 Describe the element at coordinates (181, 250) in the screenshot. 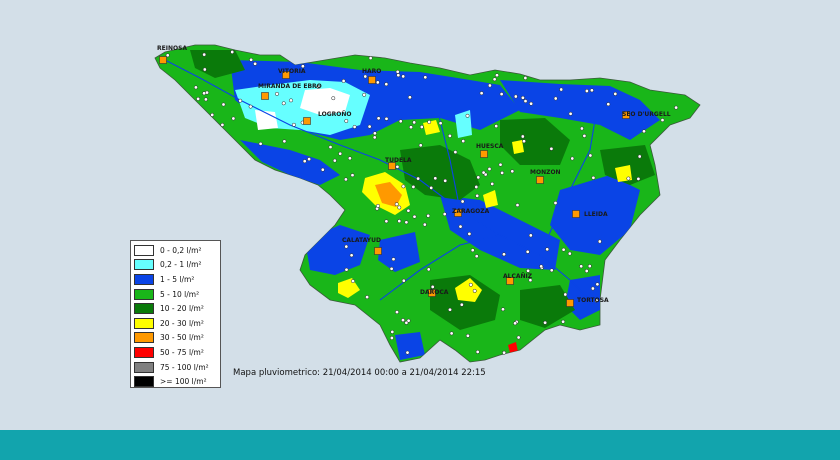

I see `legend-label: 0 - 0,2 l/m²` at that location.